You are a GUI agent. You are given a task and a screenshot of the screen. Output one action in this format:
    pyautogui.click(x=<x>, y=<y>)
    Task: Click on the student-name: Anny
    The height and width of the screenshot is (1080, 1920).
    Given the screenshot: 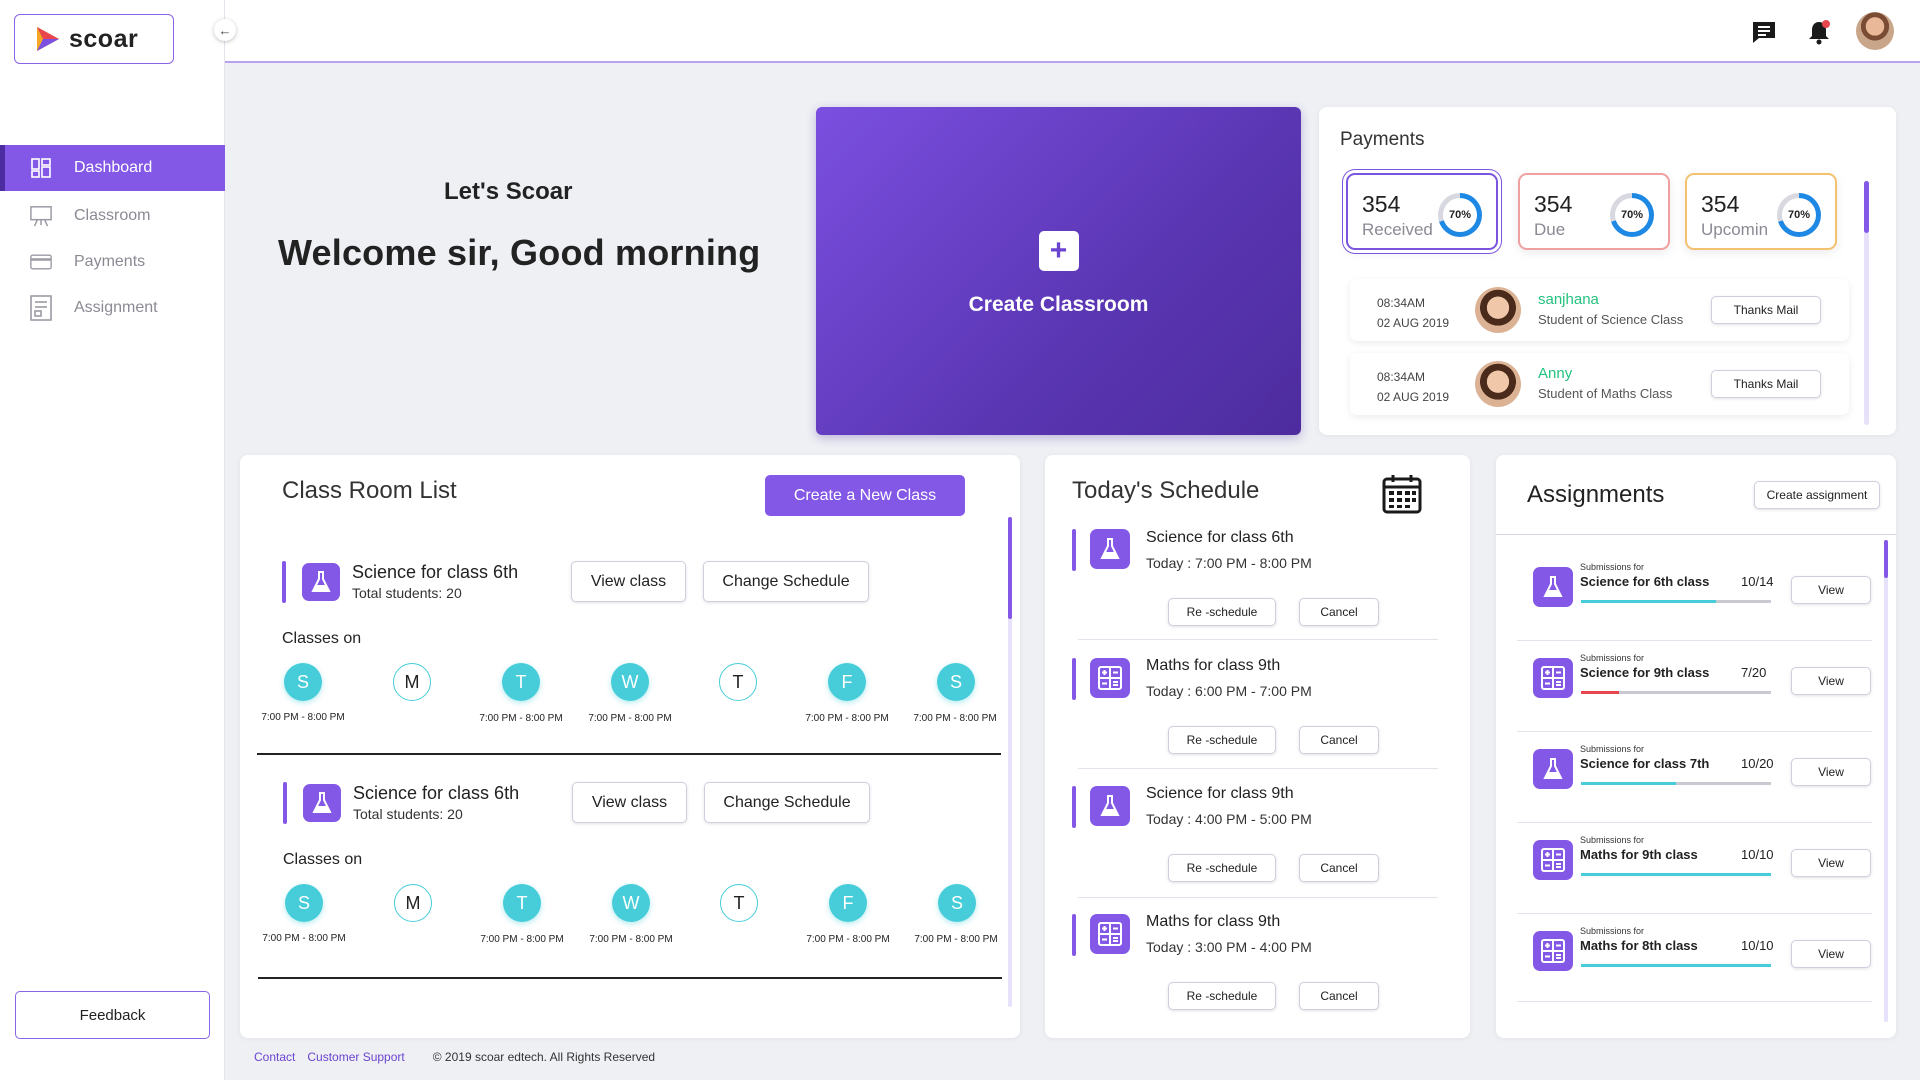 What is the action you would take?
    pyautogui.click(x=1555, y=373)
    